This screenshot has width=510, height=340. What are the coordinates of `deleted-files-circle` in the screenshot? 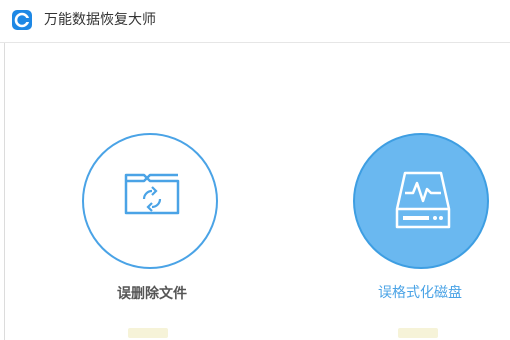 It's located at (150, 201).